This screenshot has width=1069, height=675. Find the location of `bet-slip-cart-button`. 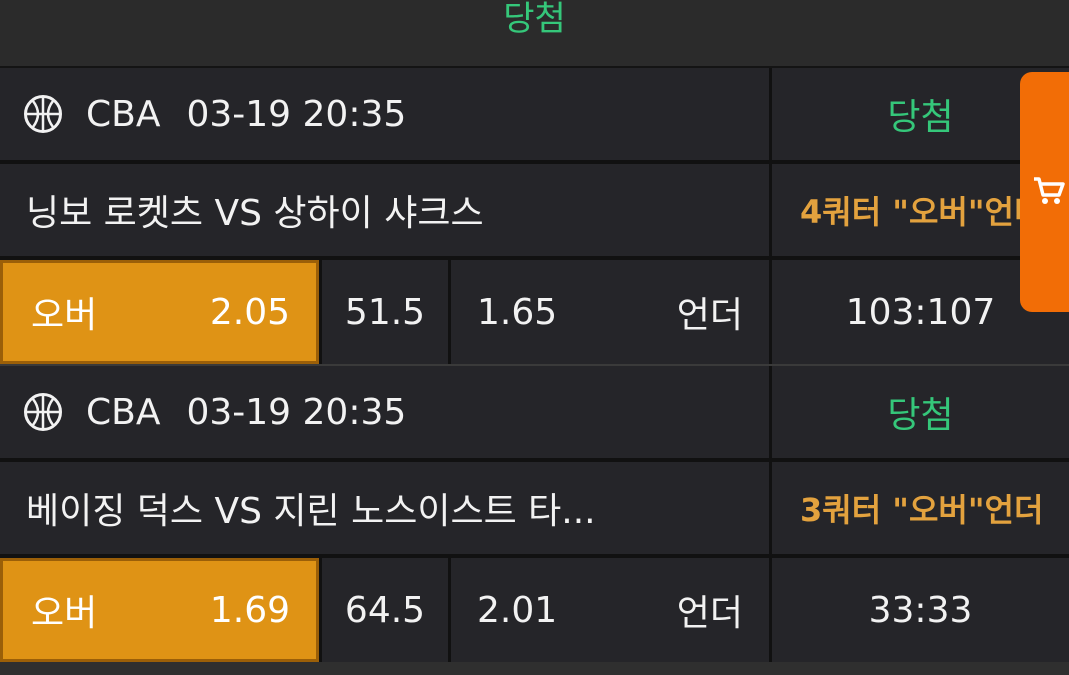

bet-slip-cart-button is located at coordinates (1044, 192).